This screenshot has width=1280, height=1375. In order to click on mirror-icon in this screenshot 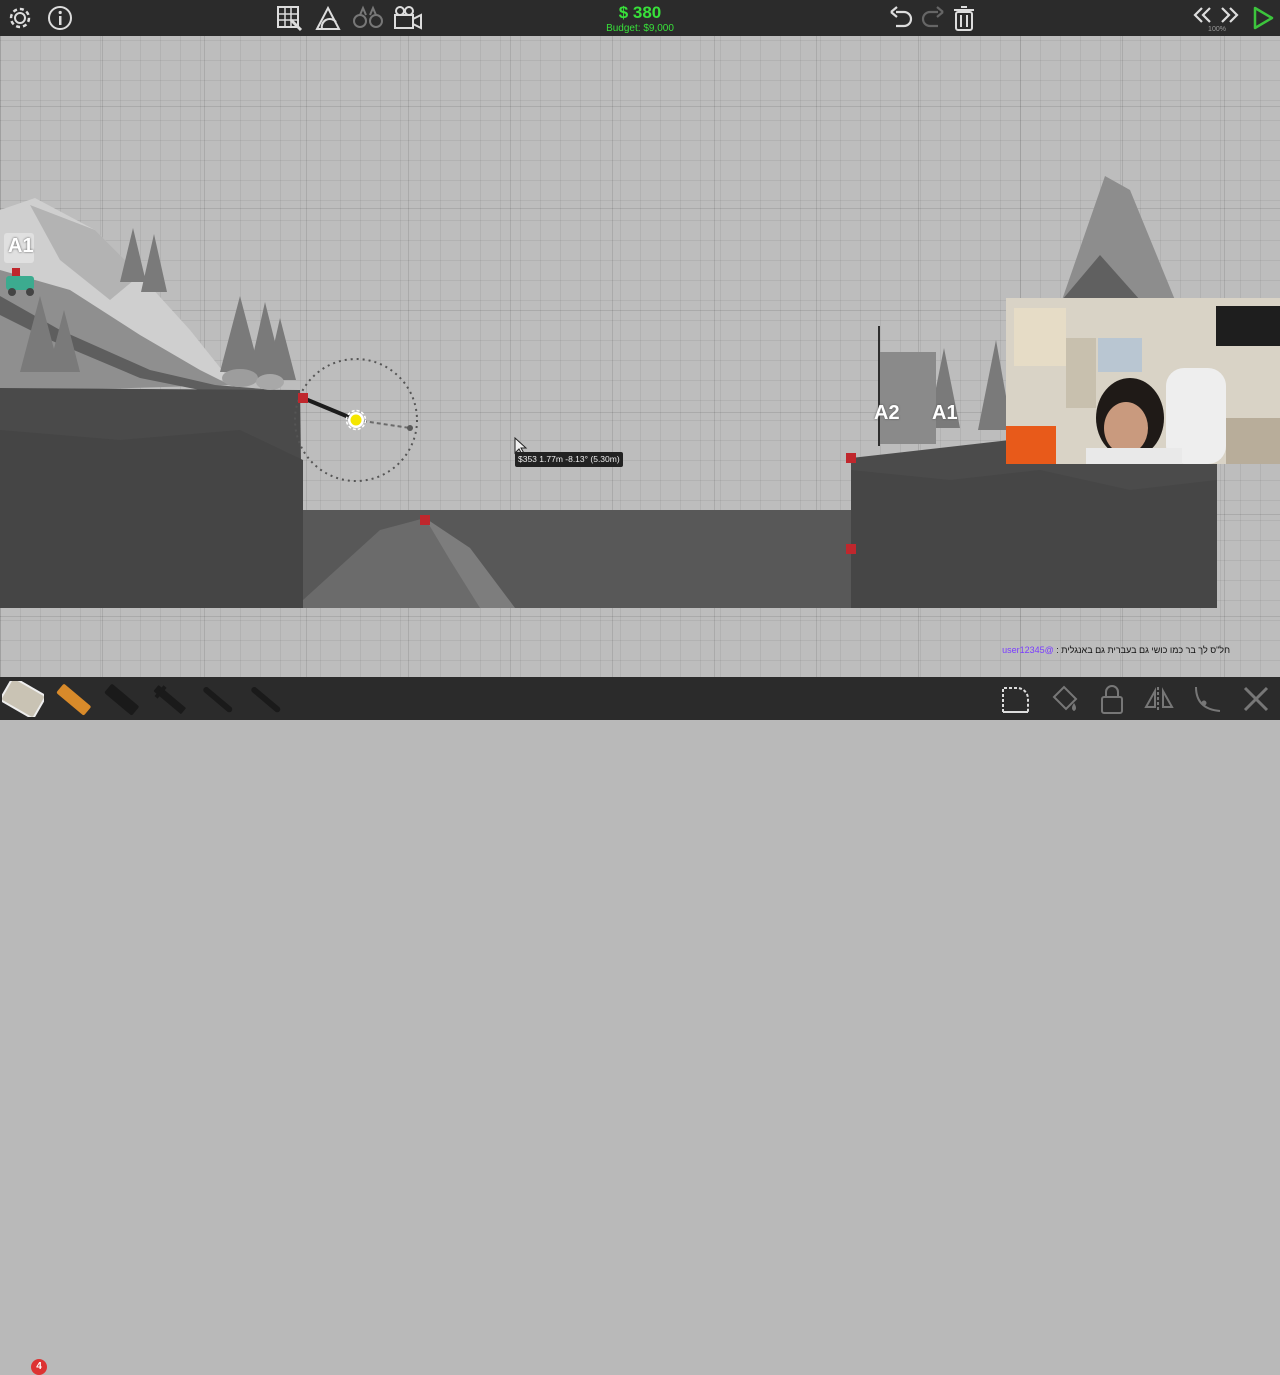, I will do `click(1160, 699)`.